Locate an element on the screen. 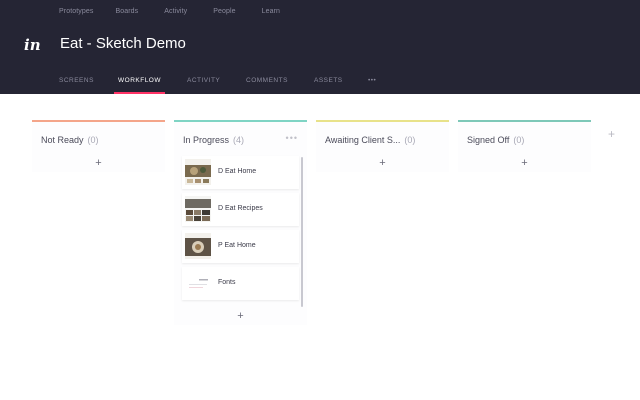 The height and width of the screenshot is (400, 640). column-count: (4) is located at coordinates (239, 140).